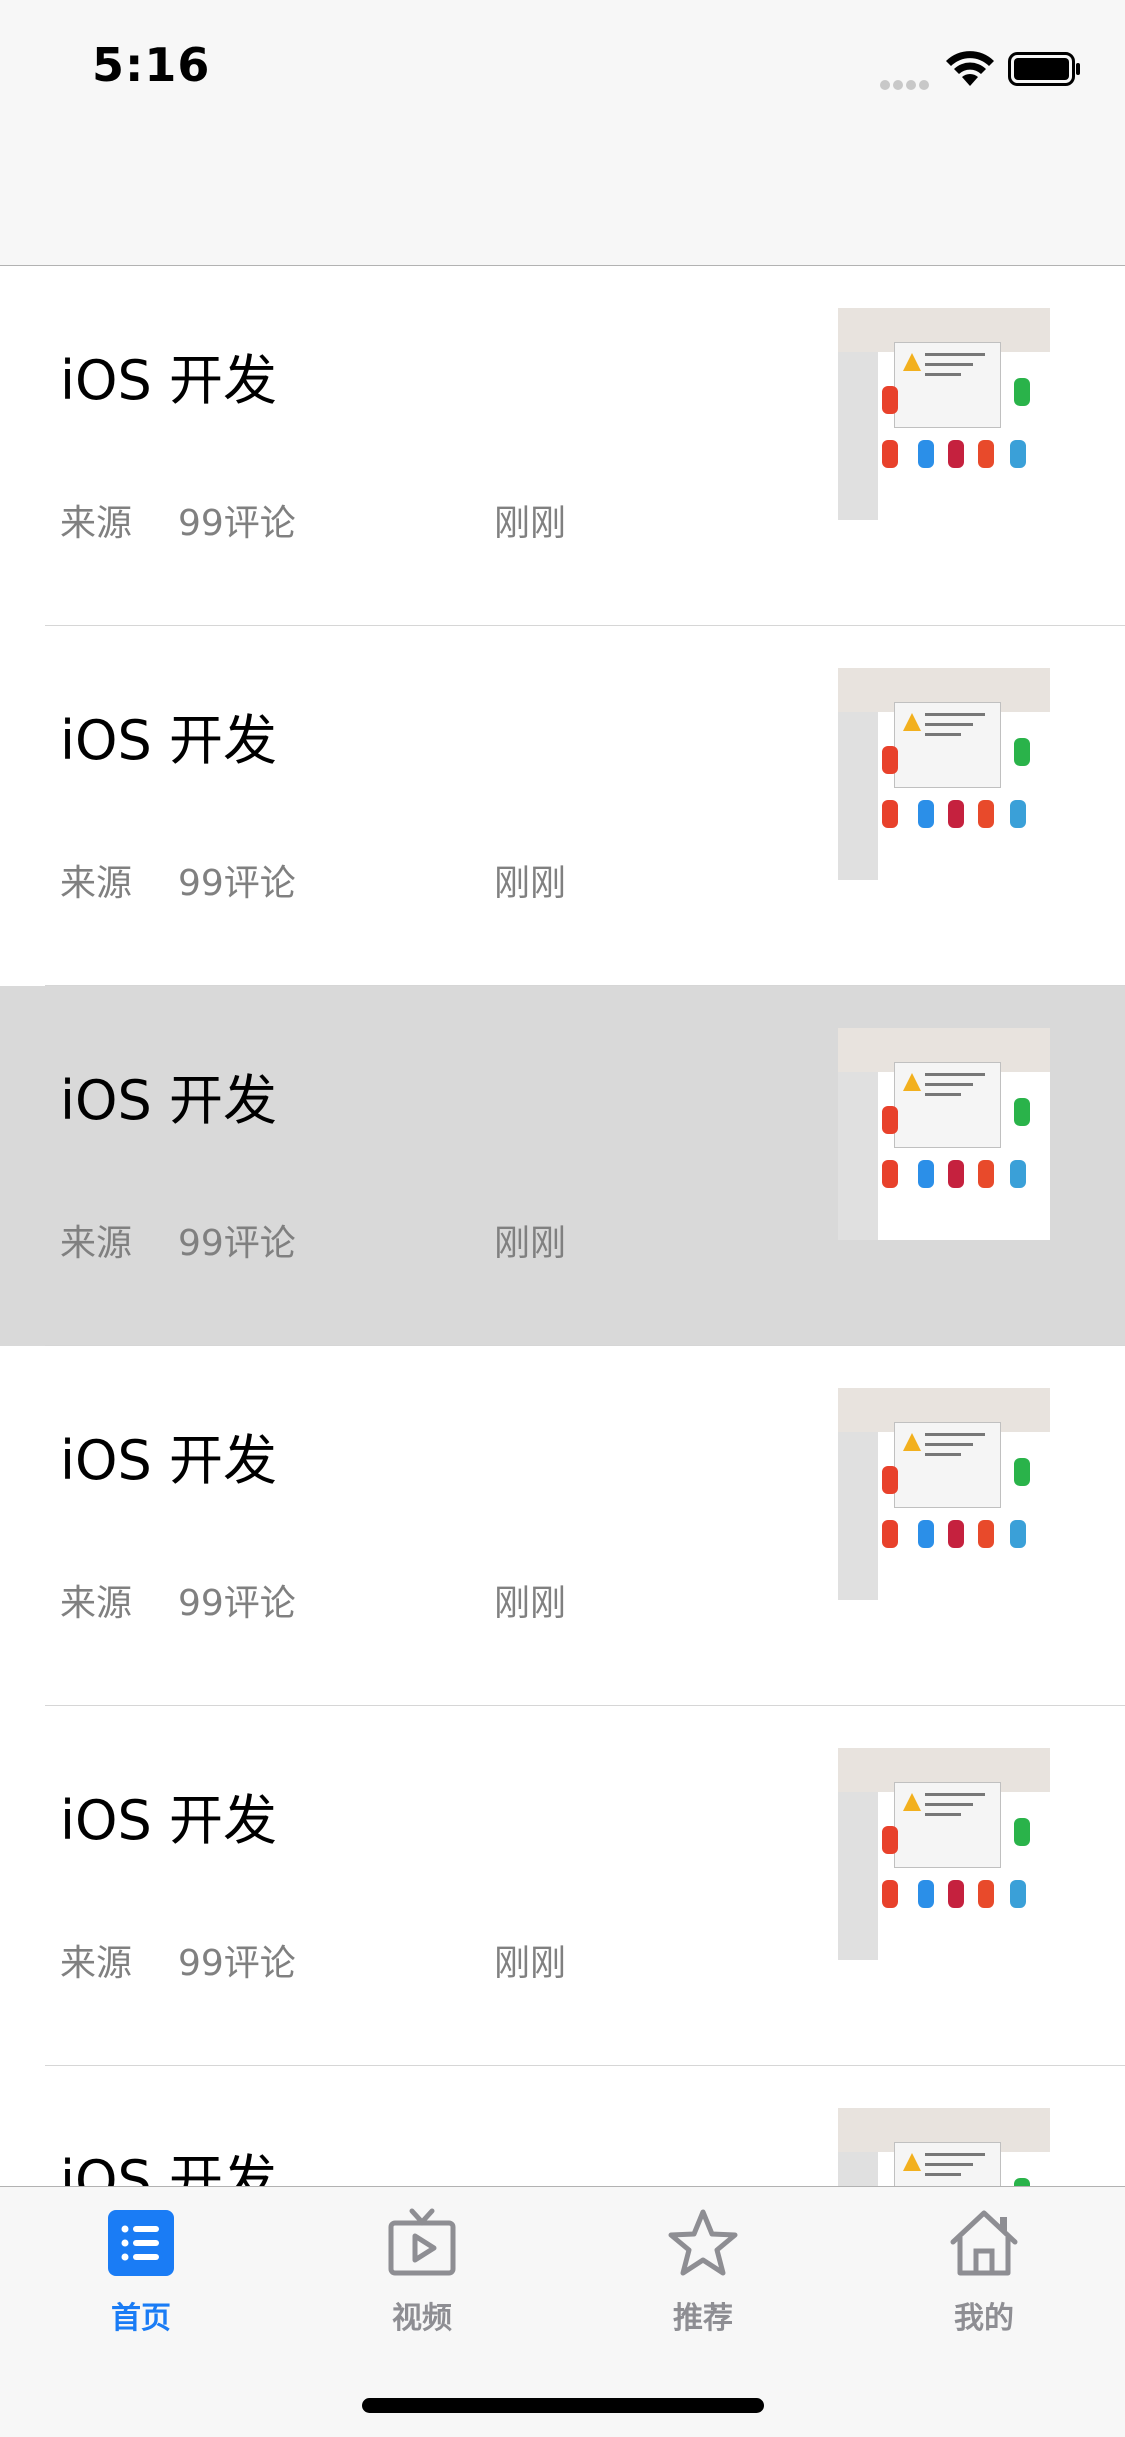 The image size is (1125, 2437). I want to click on list-icon, so click(141, 2243).